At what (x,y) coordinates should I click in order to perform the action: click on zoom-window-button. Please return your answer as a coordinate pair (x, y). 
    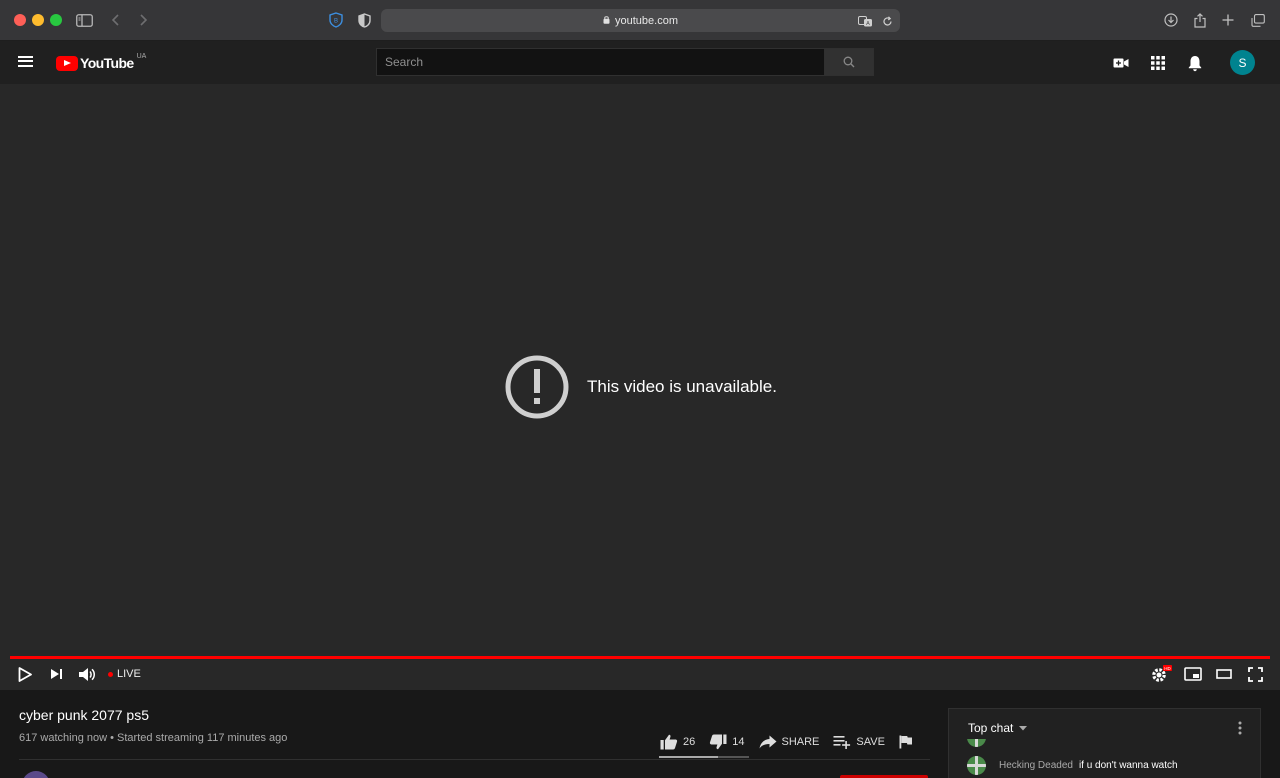
    Looking at the image, I should click on (56, 20).